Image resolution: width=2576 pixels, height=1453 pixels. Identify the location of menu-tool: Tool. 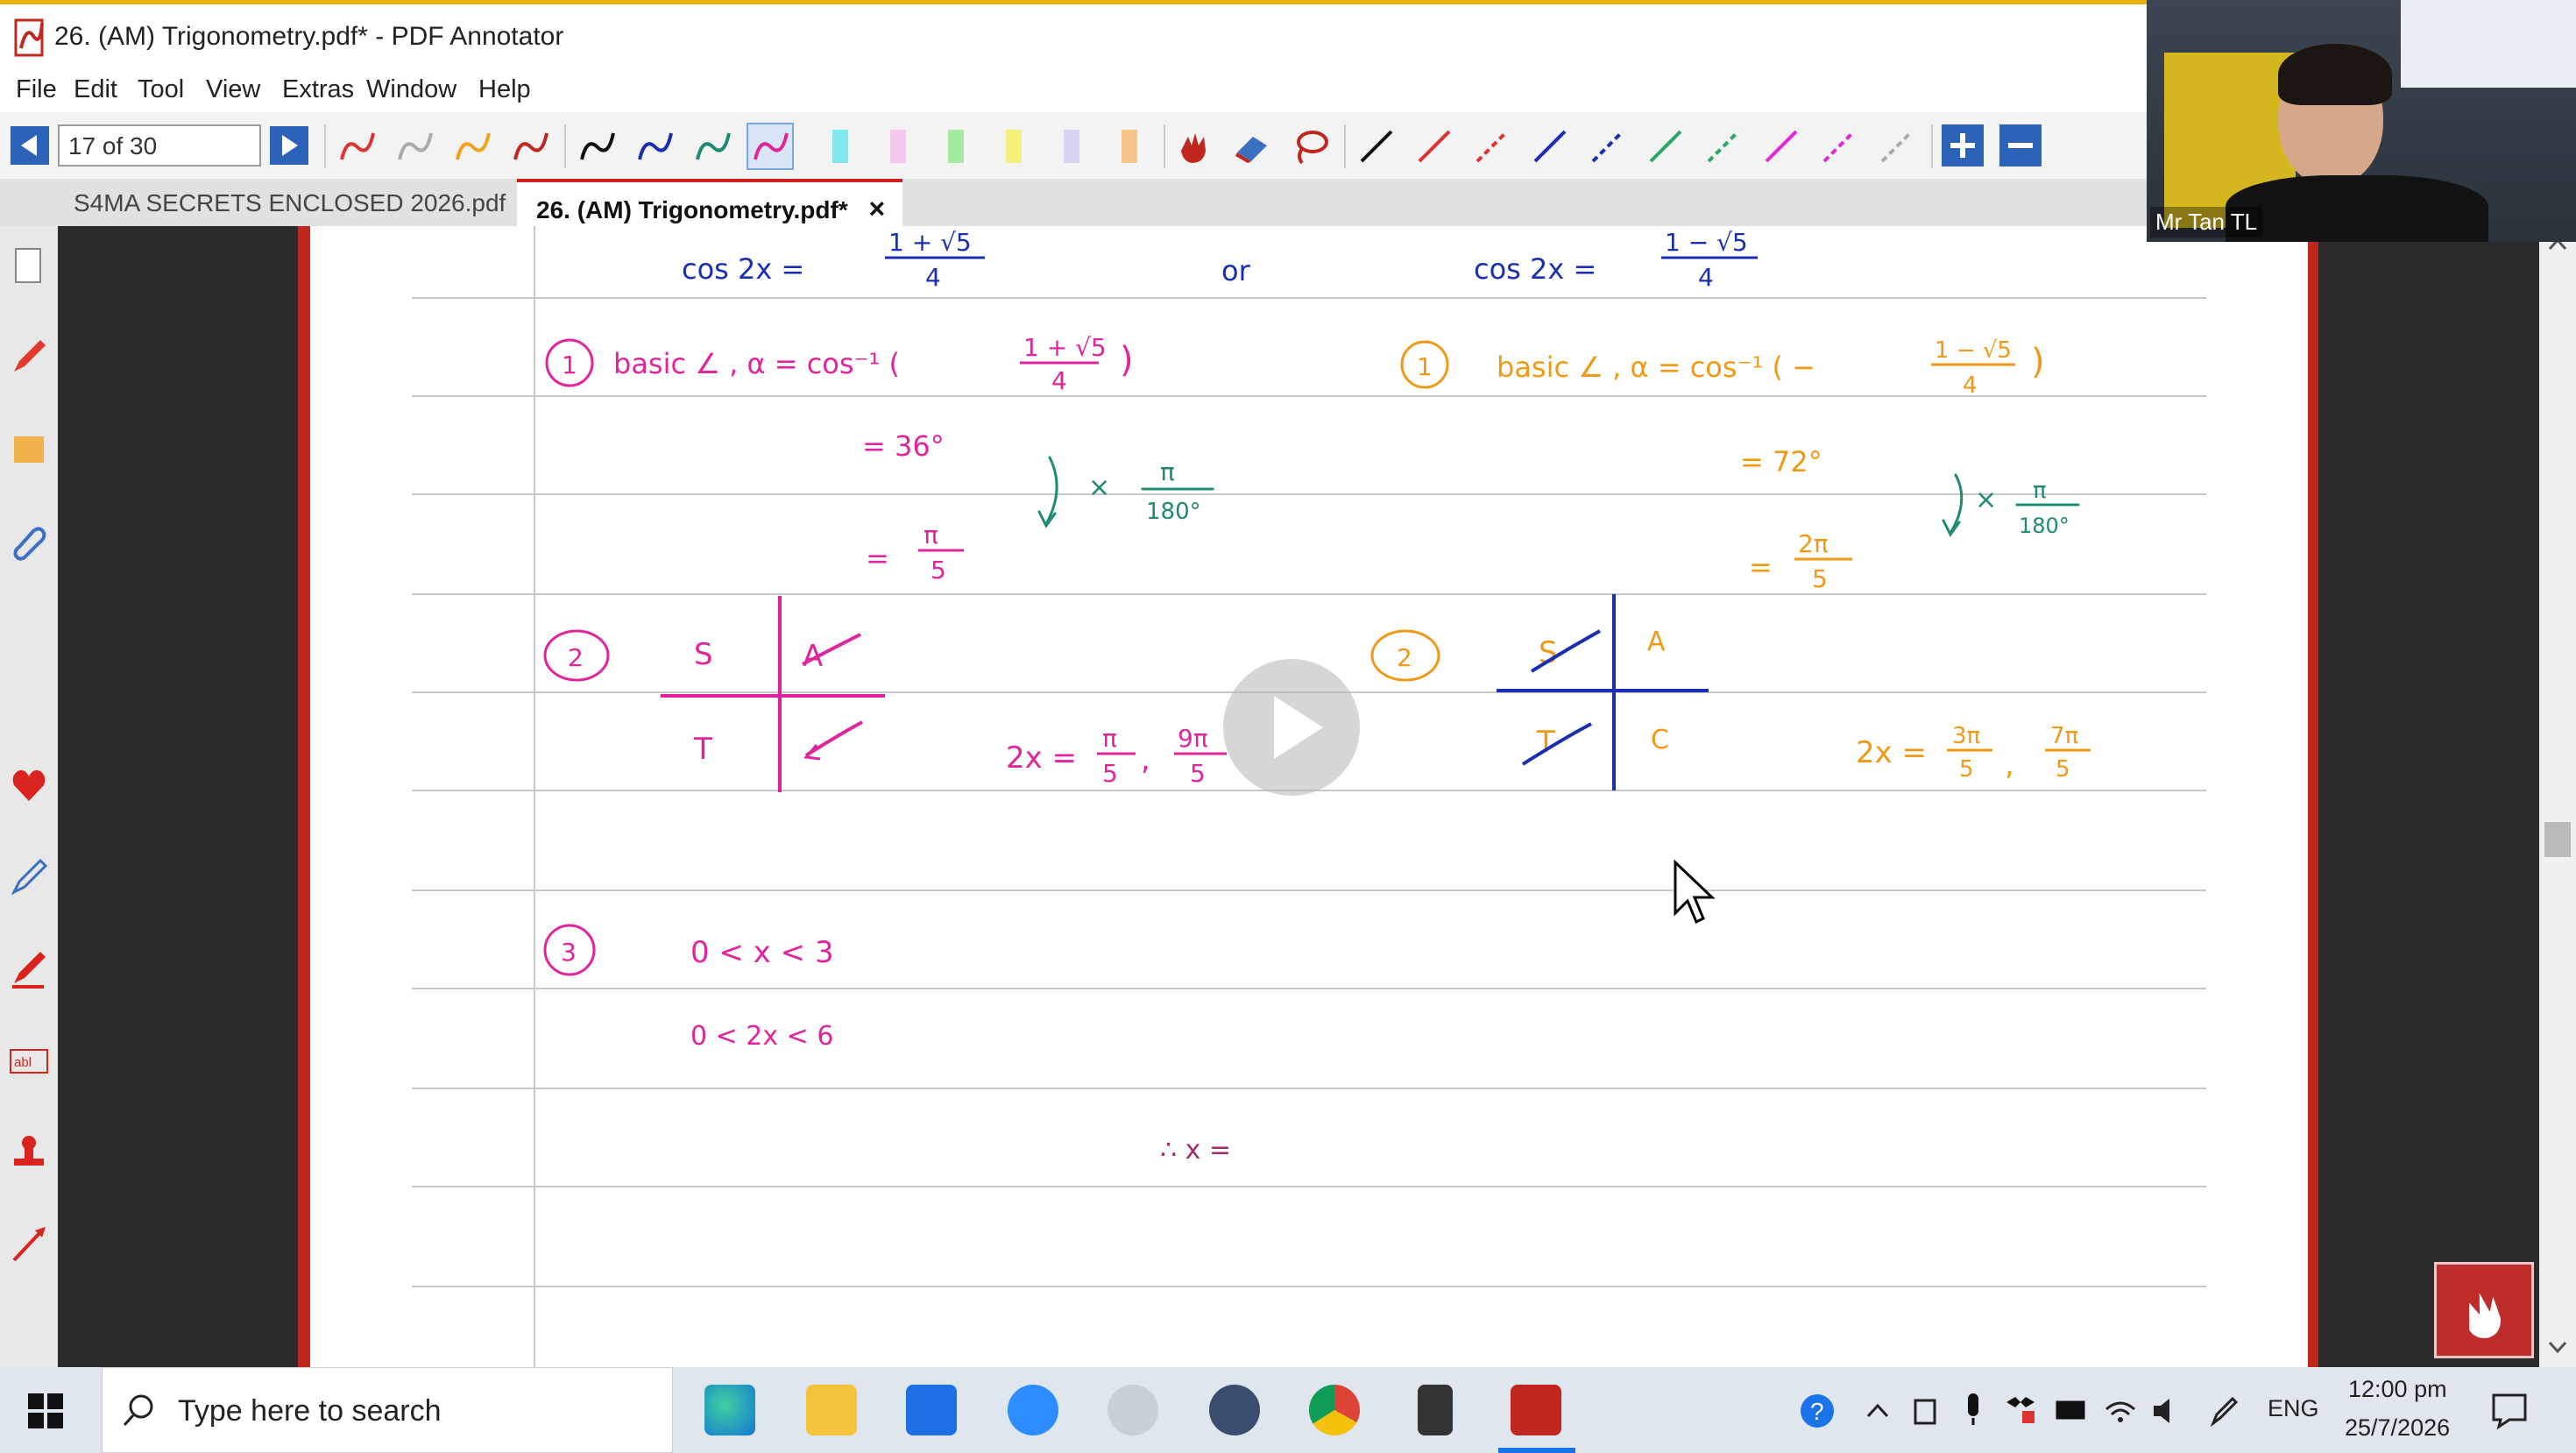
(161, 89).